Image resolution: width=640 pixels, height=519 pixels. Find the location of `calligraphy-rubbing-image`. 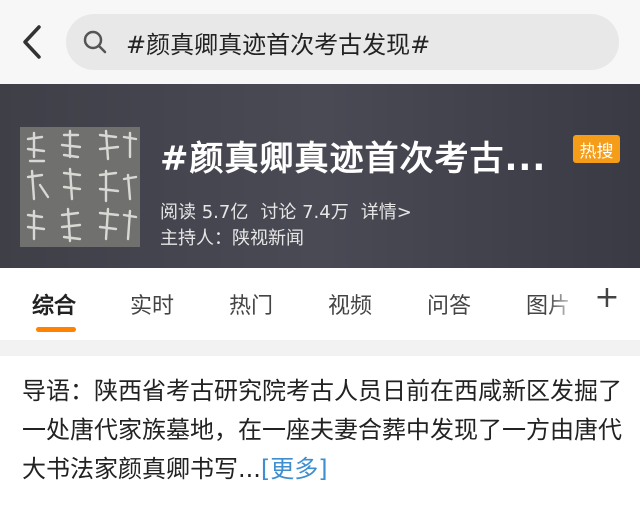

calligraphy-rubbing-image is located at coordinates (80, 187).